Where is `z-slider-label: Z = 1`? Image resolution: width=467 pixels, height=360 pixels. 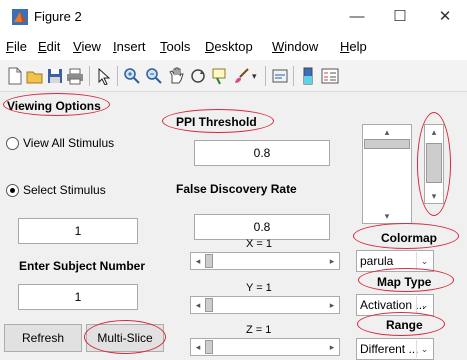 z-slider-label: Z = 1 is located at coordinates (259, 330).